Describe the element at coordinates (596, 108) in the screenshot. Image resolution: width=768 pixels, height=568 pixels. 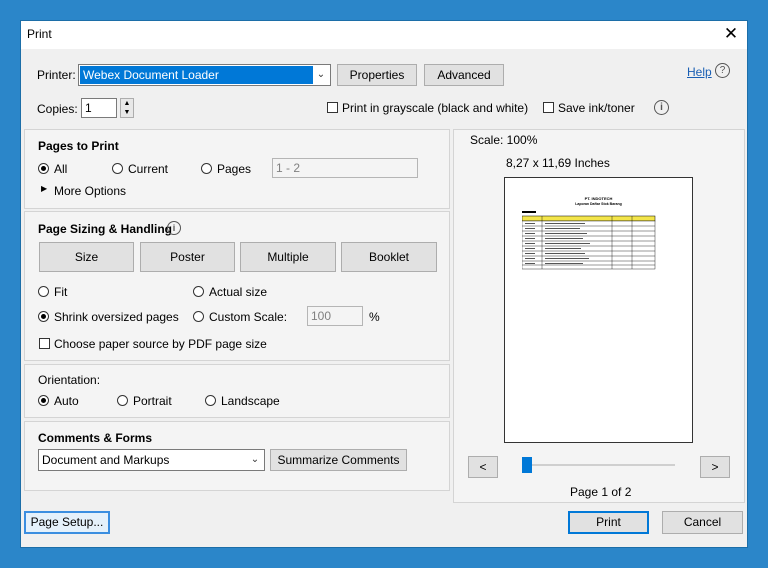
I see `save-ink-label: Save ink/toner` at that location.